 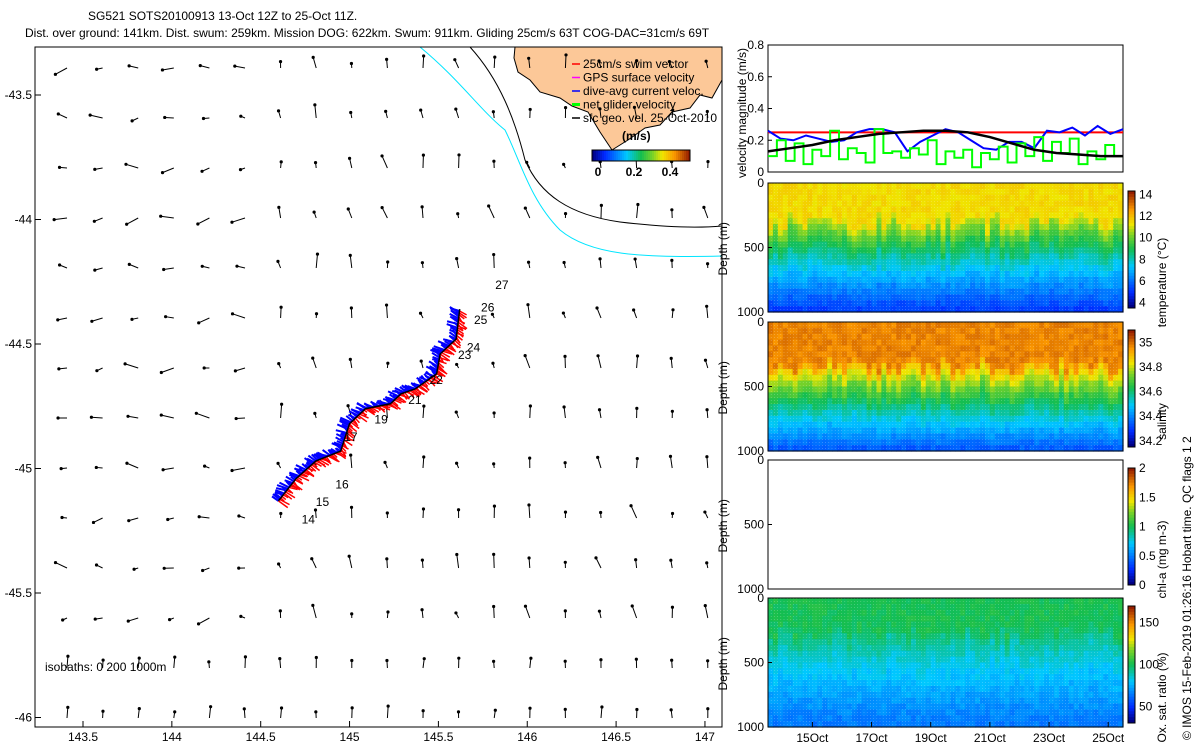 I want to click on y-tick-label: 500, so click(x=754, y=387).